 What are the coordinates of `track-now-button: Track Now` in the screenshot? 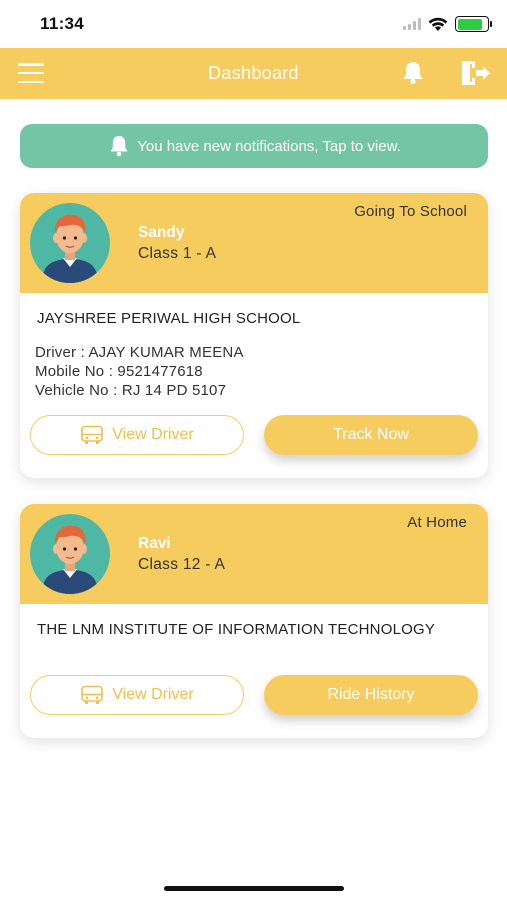 It's located at (371, 435).